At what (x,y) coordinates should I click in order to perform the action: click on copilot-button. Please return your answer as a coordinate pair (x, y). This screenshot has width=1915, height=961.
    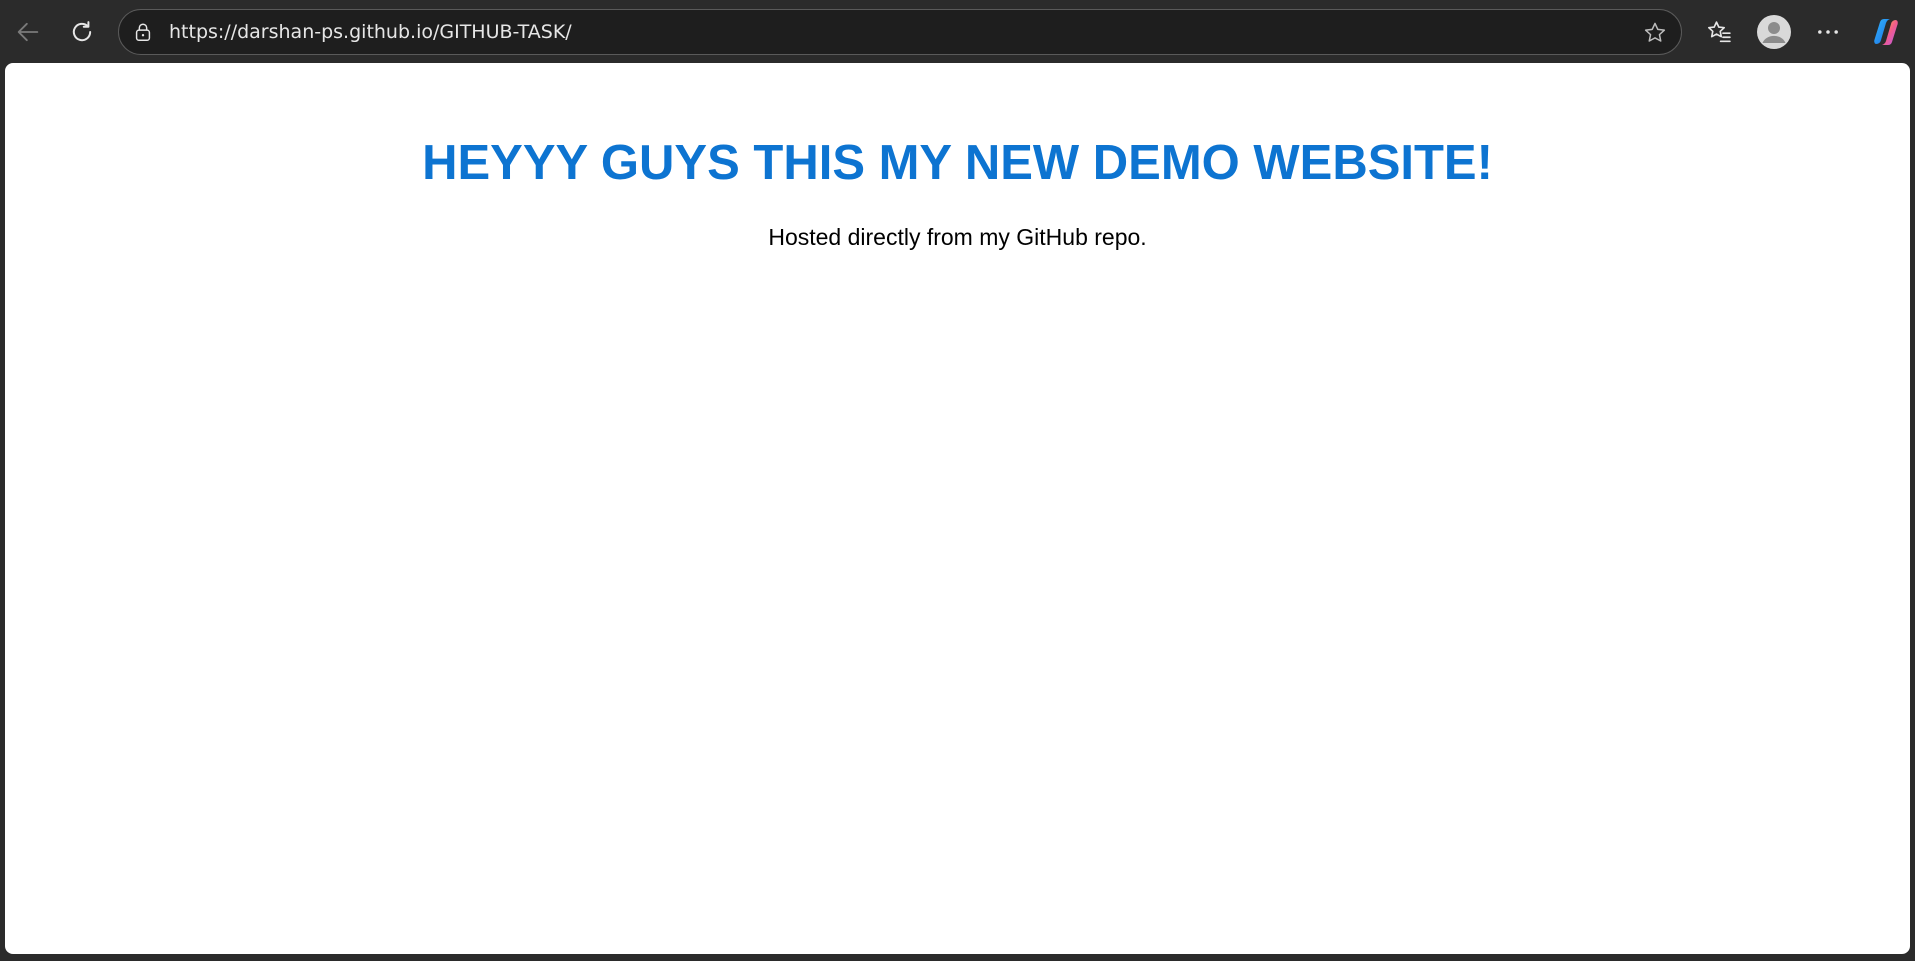
    Looking at the image, I should click on (1886, 32).